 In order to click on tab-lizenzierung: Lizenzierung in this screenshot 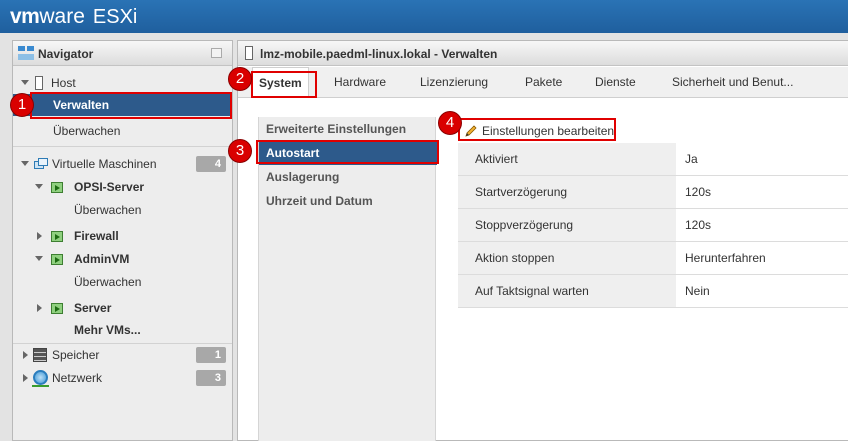, I will do `click(454, 82)`.